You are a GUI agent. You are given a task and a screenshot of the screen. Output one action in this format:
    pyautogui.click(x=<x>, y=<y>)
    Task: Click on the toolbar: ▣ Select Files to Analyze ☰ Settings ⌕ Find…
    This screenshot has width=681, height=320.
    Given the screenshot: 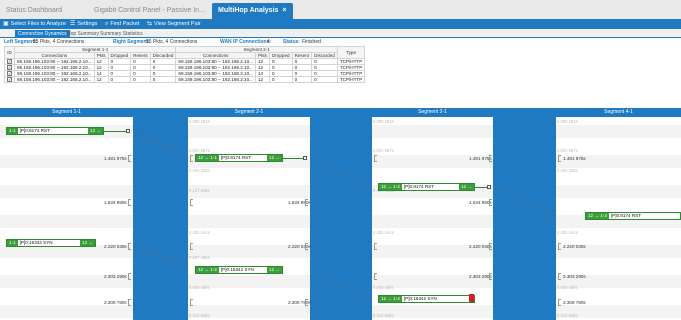 What is the action you would take?
    pyautogui.click(x=340, y=24)
    